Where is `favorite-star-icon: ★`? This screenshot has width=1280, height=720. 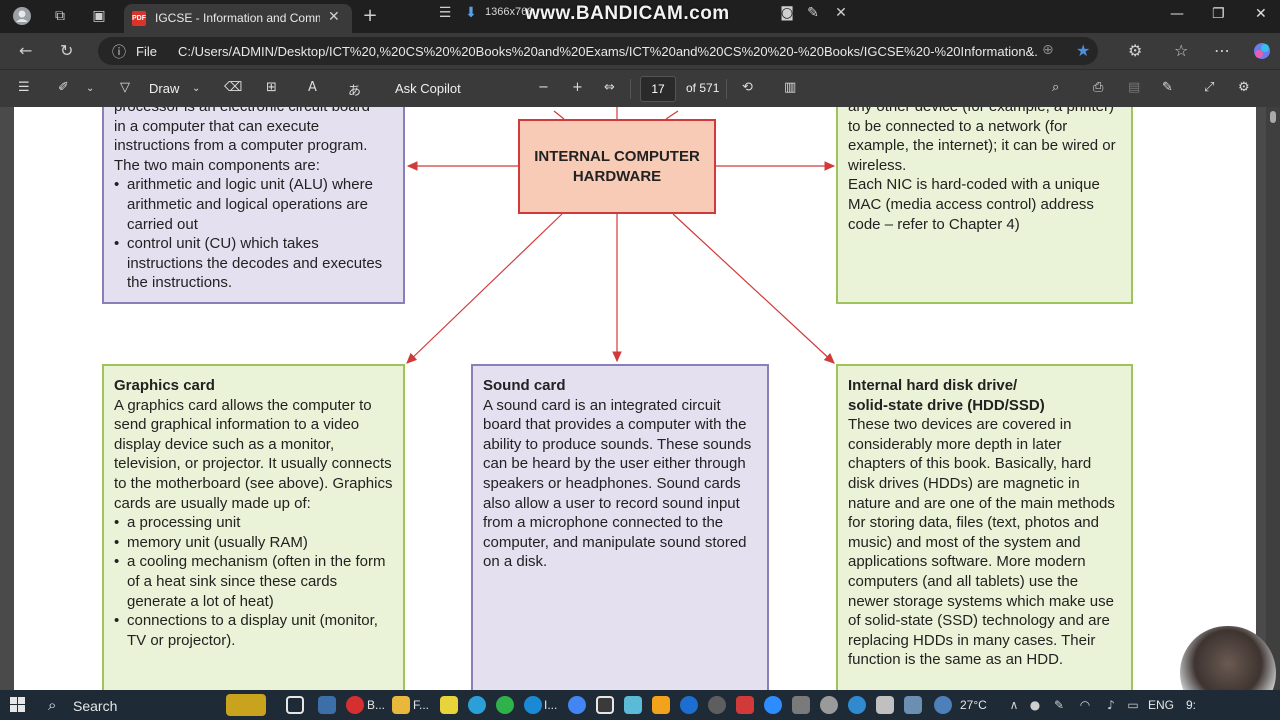
favorite-star-icon: ★ is located at coordinates (1083, 50).